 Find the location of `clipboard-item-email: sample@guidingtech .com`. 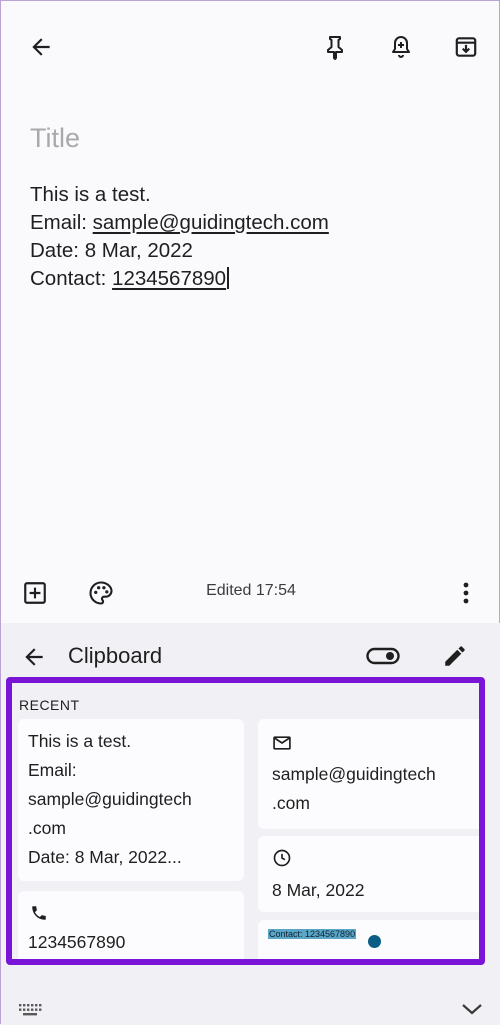

clipboard-item-email: sample@guidingtech .com is located at coordinates (368, 774).